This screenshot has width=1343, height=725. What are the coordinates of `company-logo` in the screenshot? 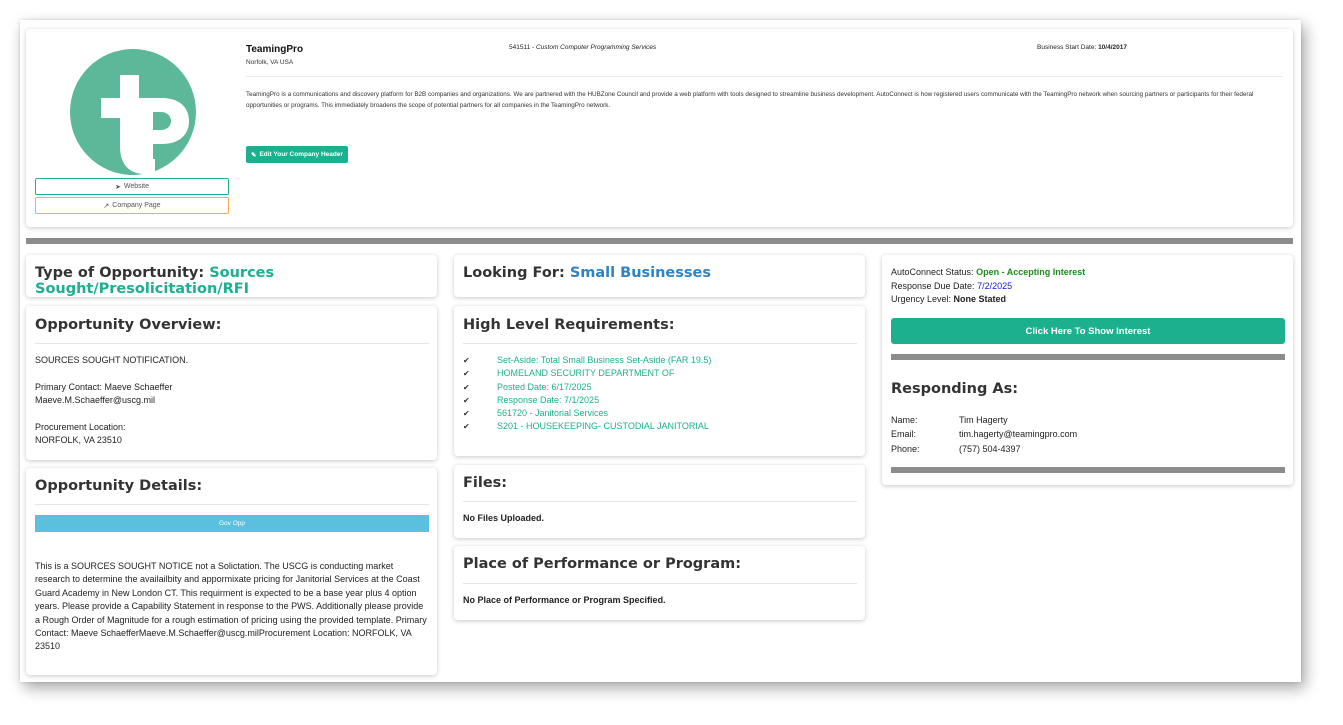 It's located at (133, 112).